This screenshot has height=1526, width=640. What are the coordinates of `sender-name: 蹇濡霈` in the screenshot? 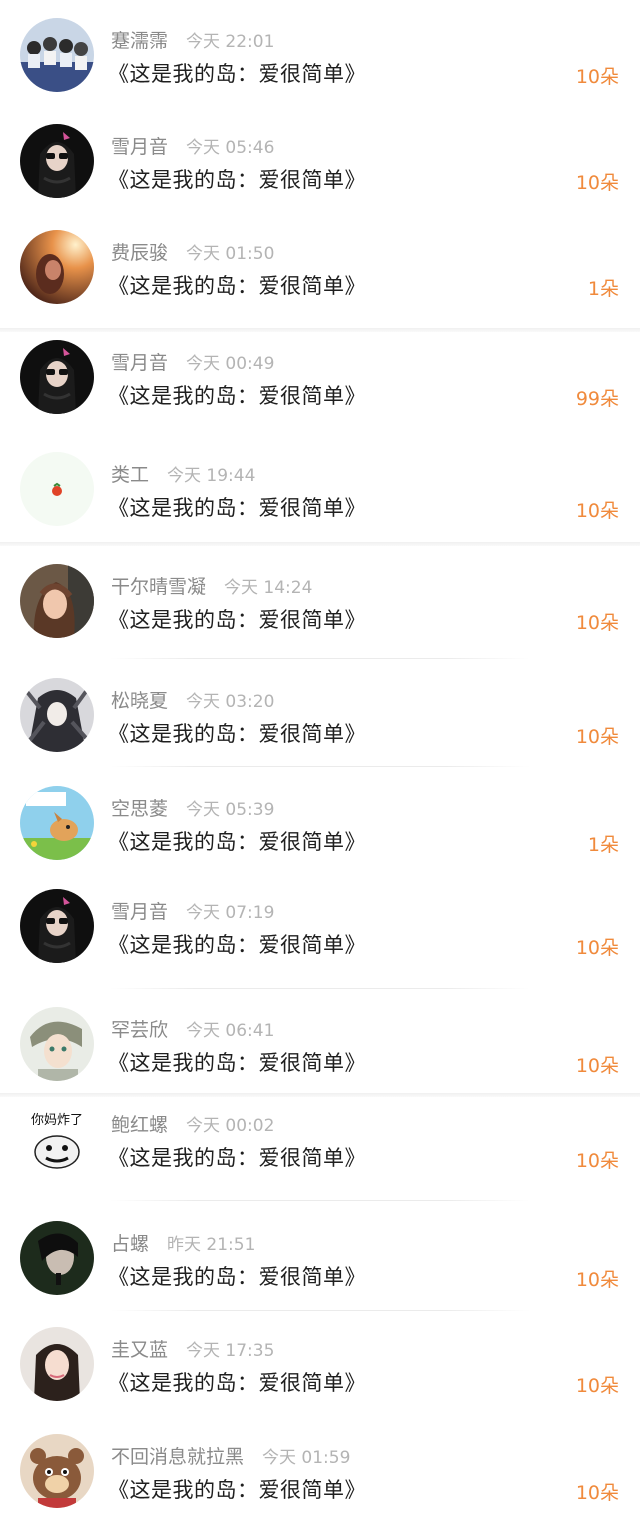 It's located at (139, 41).